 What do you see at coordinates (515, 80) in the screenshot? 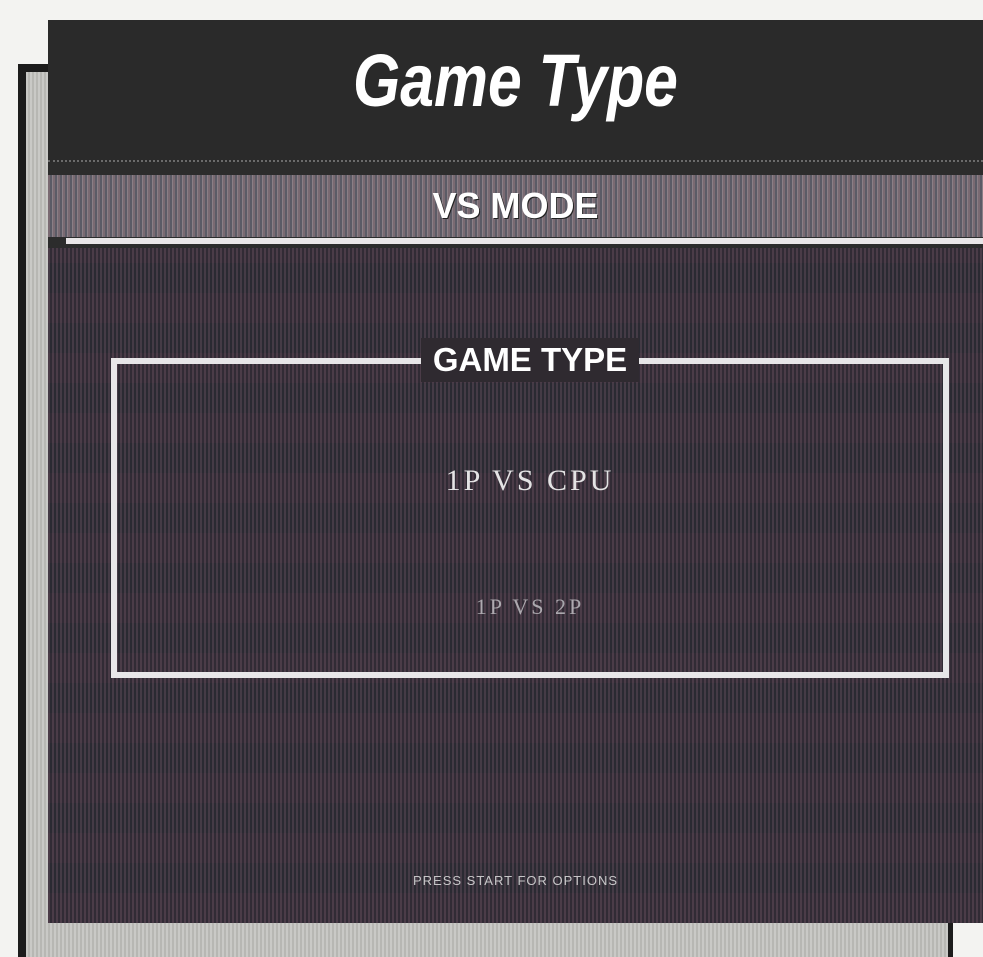
I see `page-title: Game Type` at bounding box center [515, 80].